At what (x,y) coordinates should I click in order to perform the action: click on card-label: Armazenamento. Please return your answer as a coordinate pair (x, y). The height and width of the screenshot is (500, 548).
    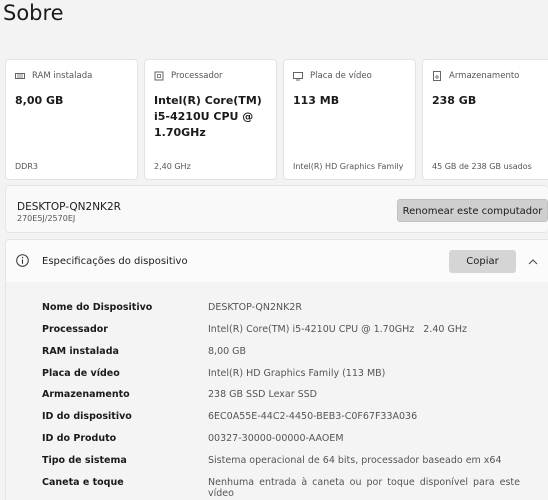
    Looking at the image, I should click on (484, 76).